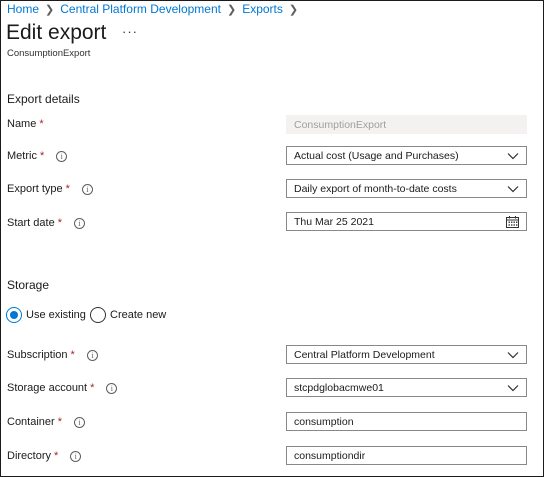 This screenshot has width=544, height=477. Describe the element at coordinates (31, 223) in the screenshot. I see `start-date-label-text: Start date` at that location.